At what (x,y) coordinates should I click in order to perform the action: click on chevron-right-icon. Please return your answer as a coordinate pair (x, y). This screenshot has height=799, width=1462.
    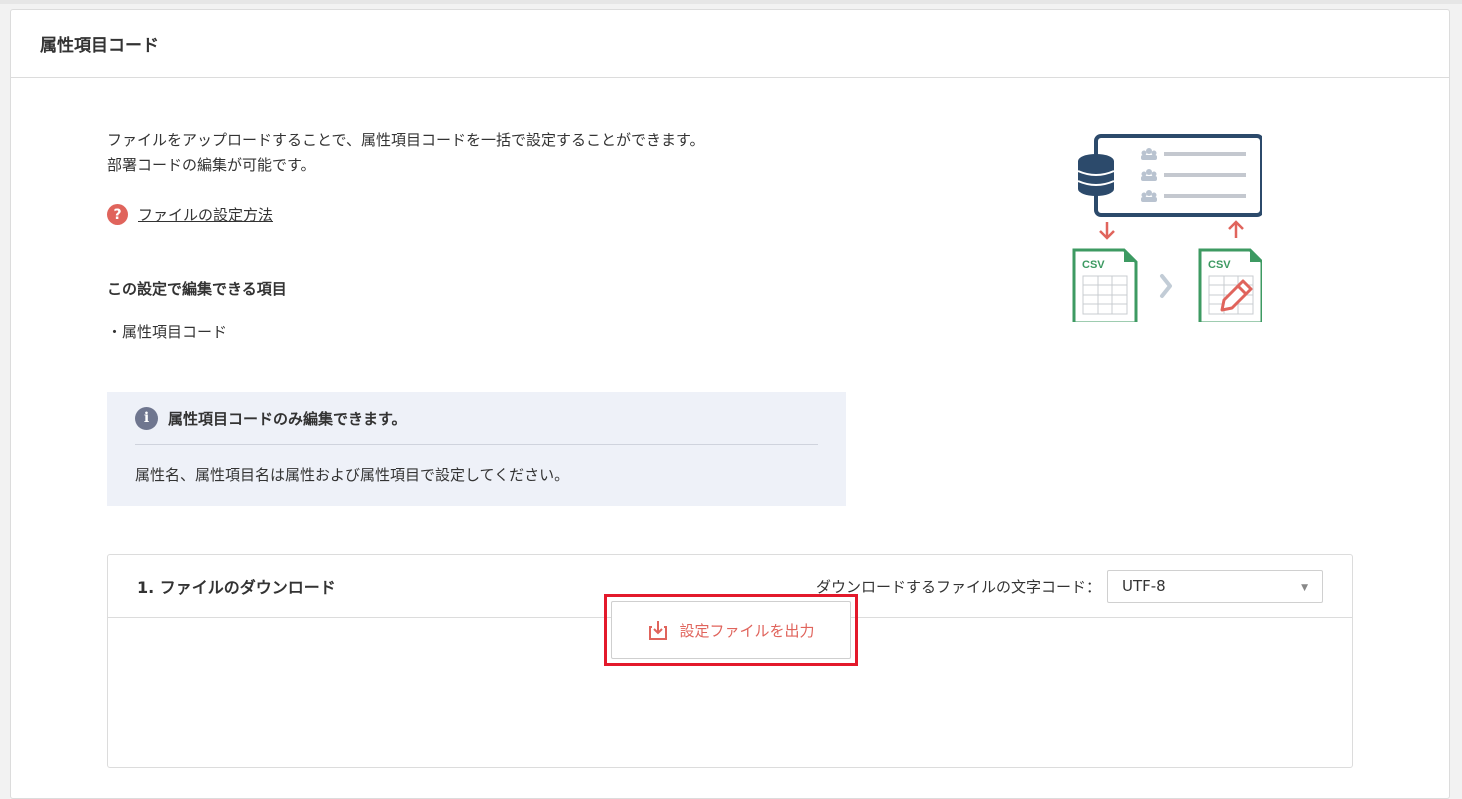
    Looking at the image, I should click on (1166, 286).